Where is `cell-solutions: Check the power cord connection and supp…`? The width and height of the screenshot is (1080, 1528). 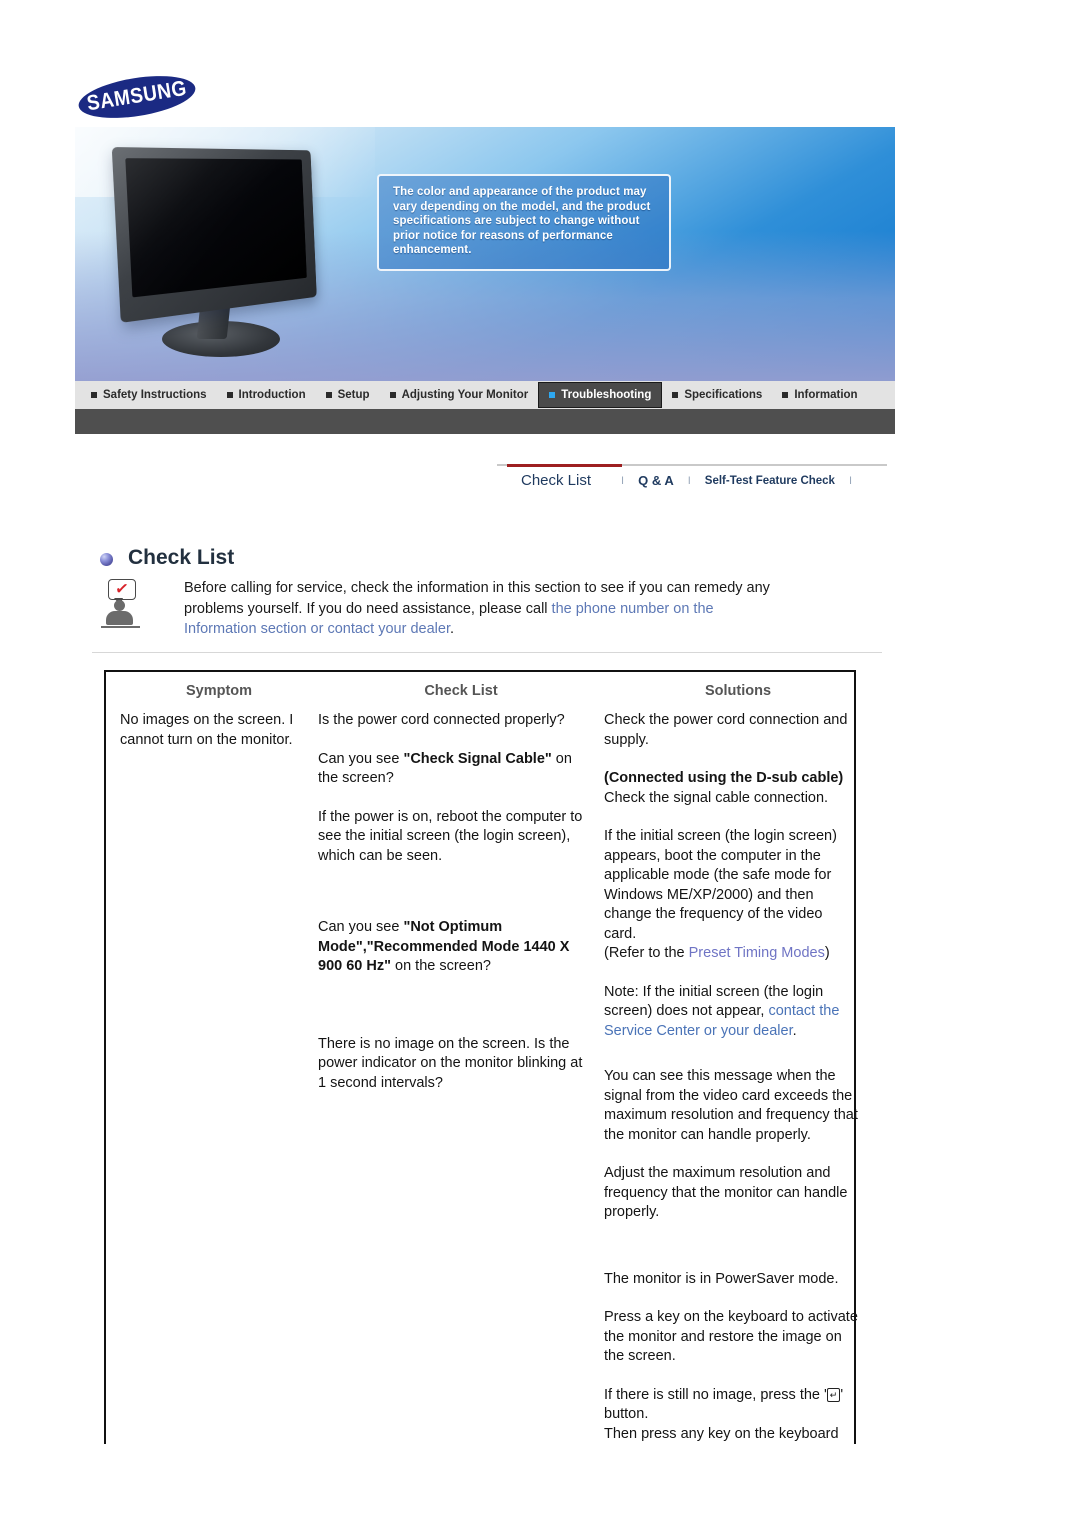 cell-solutions: Check the power cord connection and supp… is located at coordinates (738, 1077).